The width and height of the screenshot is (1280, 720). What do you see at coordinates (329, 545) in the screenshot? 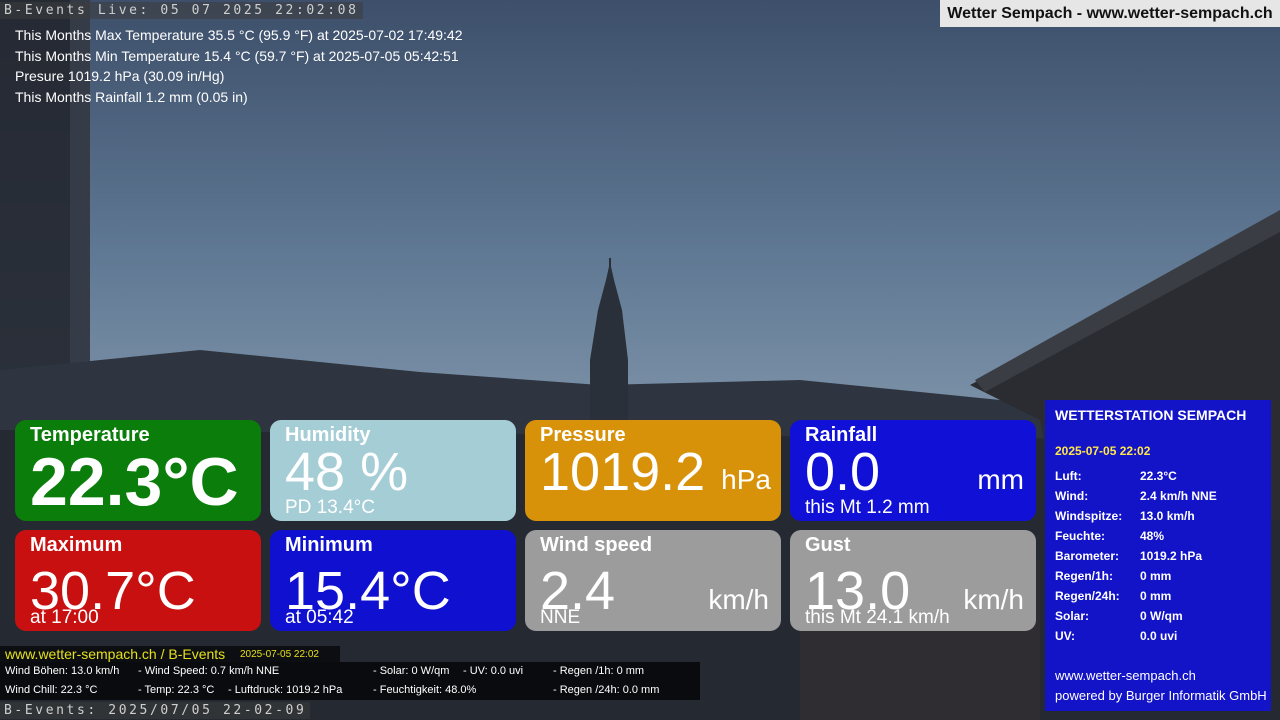
I see `tile-label: Minimum` at bounding box center [329, 545].